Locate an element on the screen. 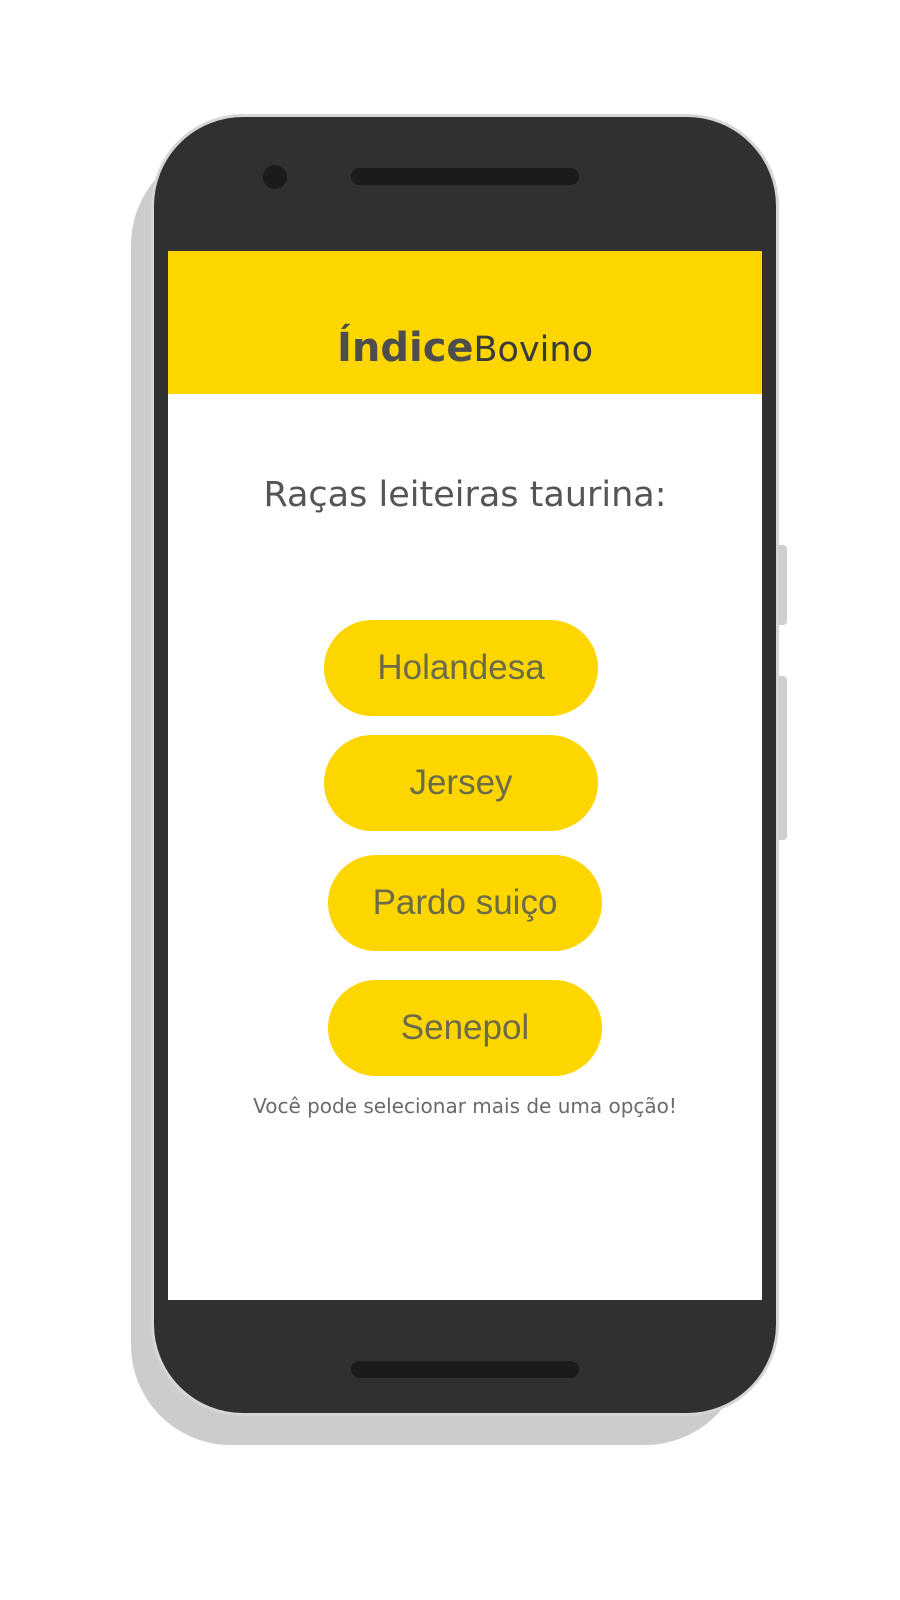 This screenshot has width=900, height=1600. logo-bold-text: Índice is located at coordinates (405, 348).